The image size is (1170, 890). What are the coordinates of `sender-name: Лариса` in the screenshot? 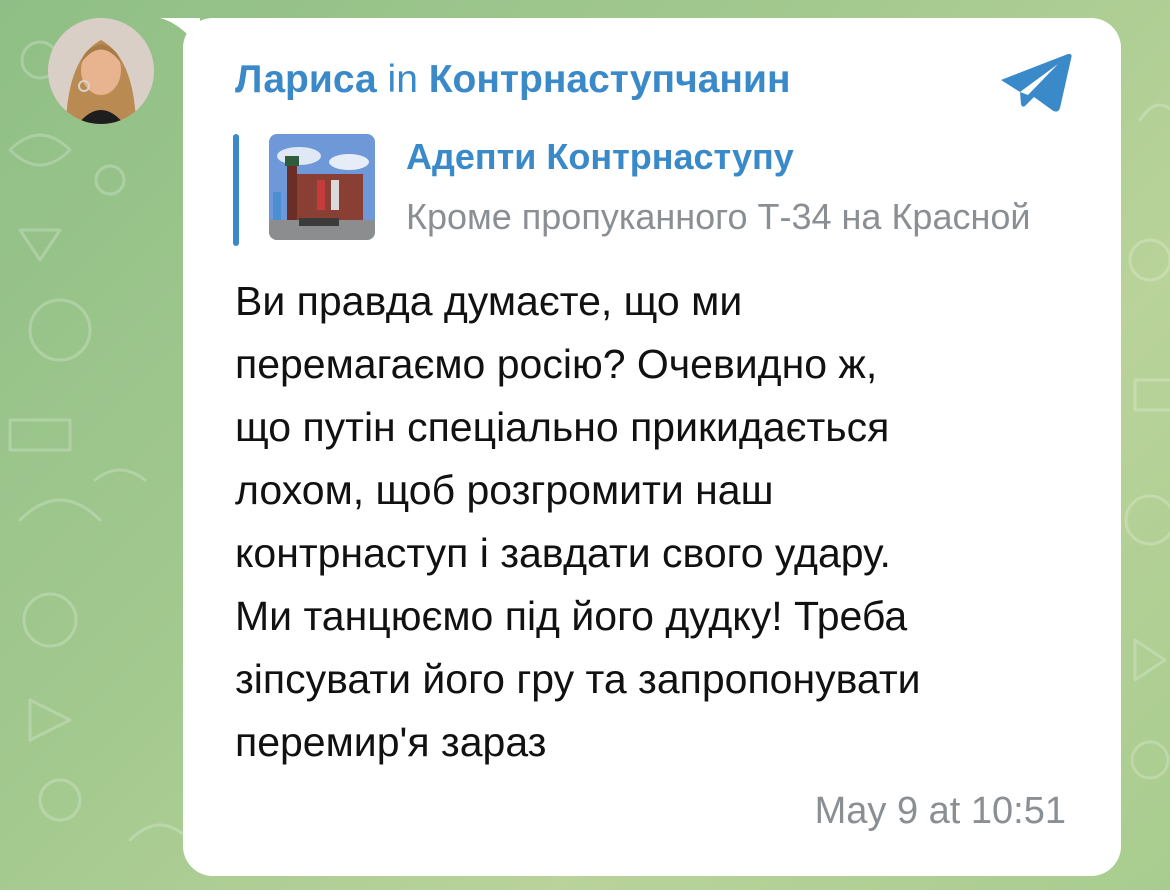 It's located at (306, 79).